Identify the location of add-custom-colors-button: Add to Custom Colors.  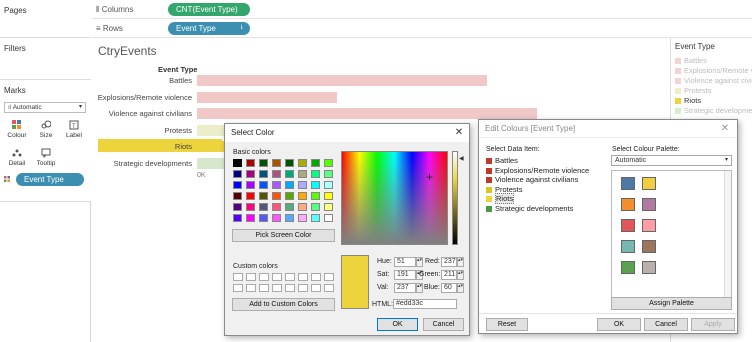
(283, 304).